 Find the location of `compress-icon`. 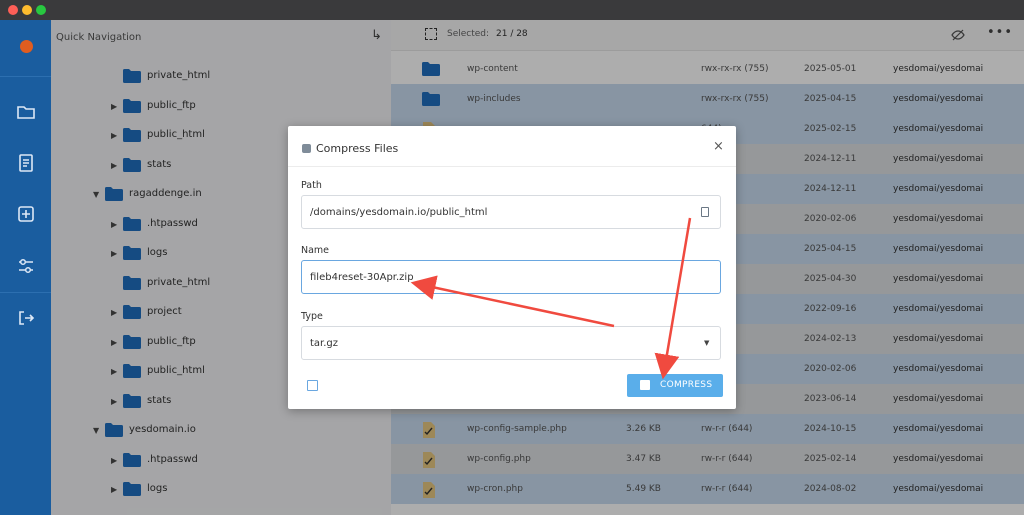

compress-icon is located at coordinates (306, 148).